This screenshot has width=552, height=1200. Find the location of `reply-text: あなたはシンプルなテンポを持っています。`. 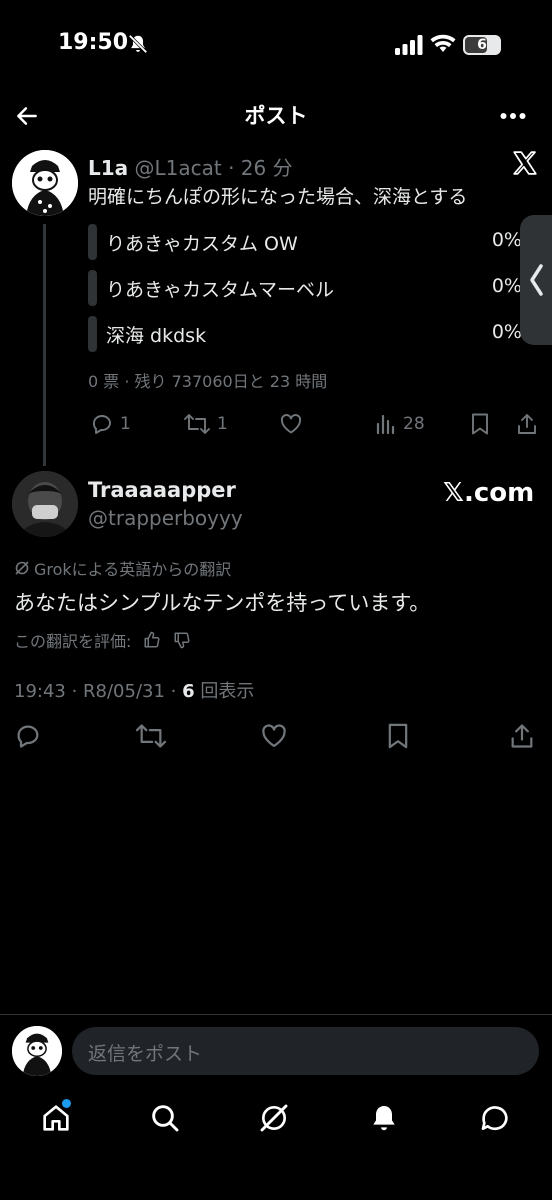

reply-text: あなたはシンプルなテンポを持っています。 is located at coordinates (222, 603).